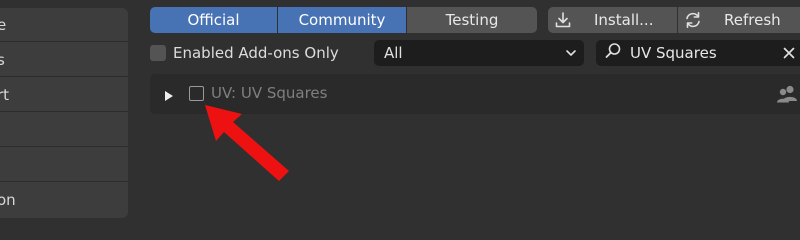 The image size is (800, 240). What do you see at coordinates (342, 20) in the screenshot?
I see `tab-community: Community` at bounding box center [342, 20].